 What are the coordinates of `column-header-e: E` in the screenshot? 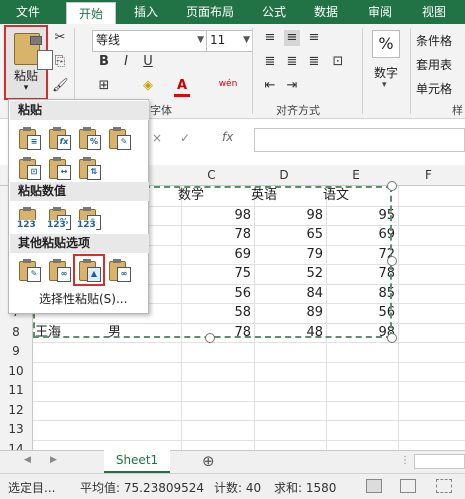 It's located at (356, 175).